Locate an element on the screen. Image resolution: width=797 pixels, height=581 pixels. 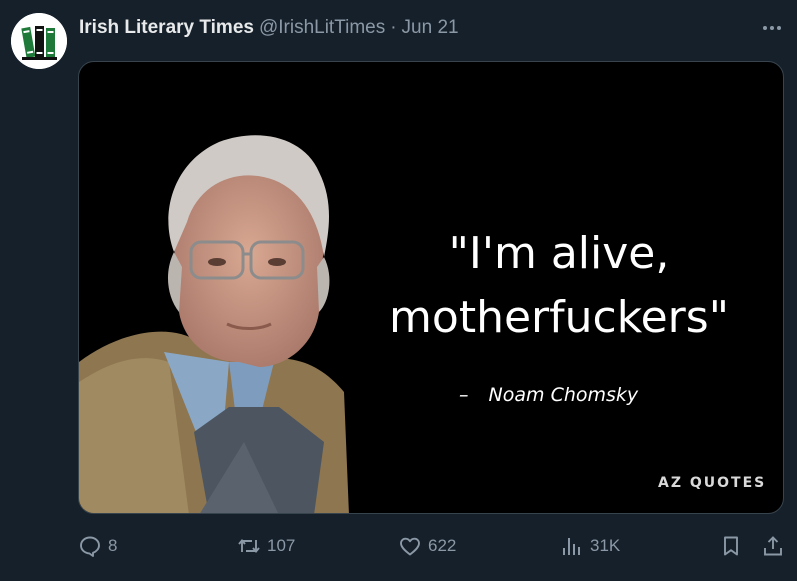
attribution-name: Noam Chomsky is located at coordinates (563, 395).